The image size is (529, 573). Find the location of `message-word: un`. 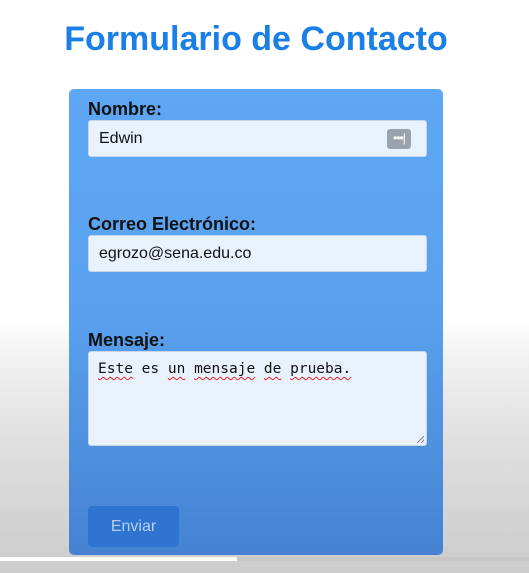

message-word: un is located at coordinates (176, 369).